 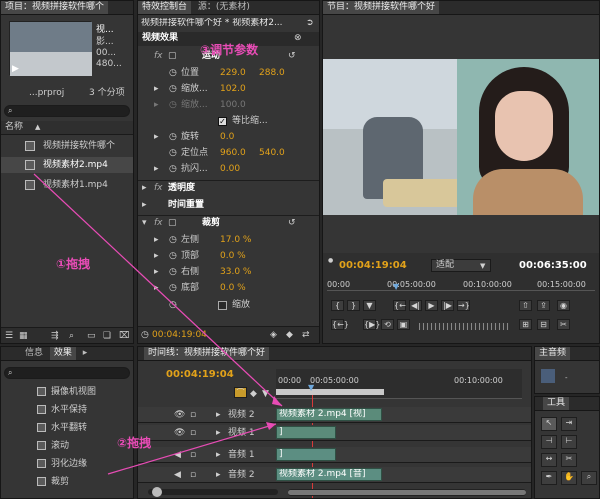 I want to click on annotation-step-2: ②拖拽, so click(x=134, y=443).